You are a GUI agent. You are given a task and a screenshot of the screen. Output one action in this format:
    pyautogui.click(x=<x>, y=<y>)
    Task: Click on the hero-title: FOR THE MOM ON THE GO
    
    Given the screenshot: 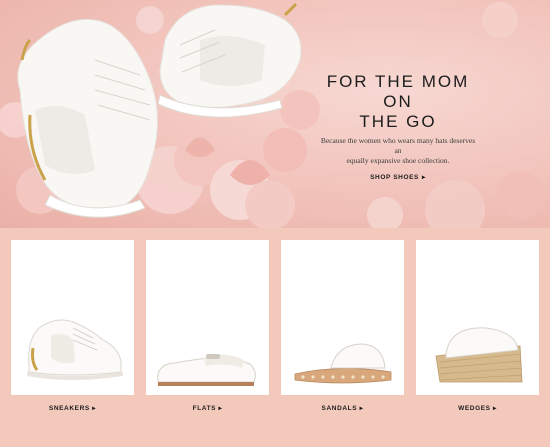 What is the action you would take?
    pyautogui.click(x=398, y=102)
    